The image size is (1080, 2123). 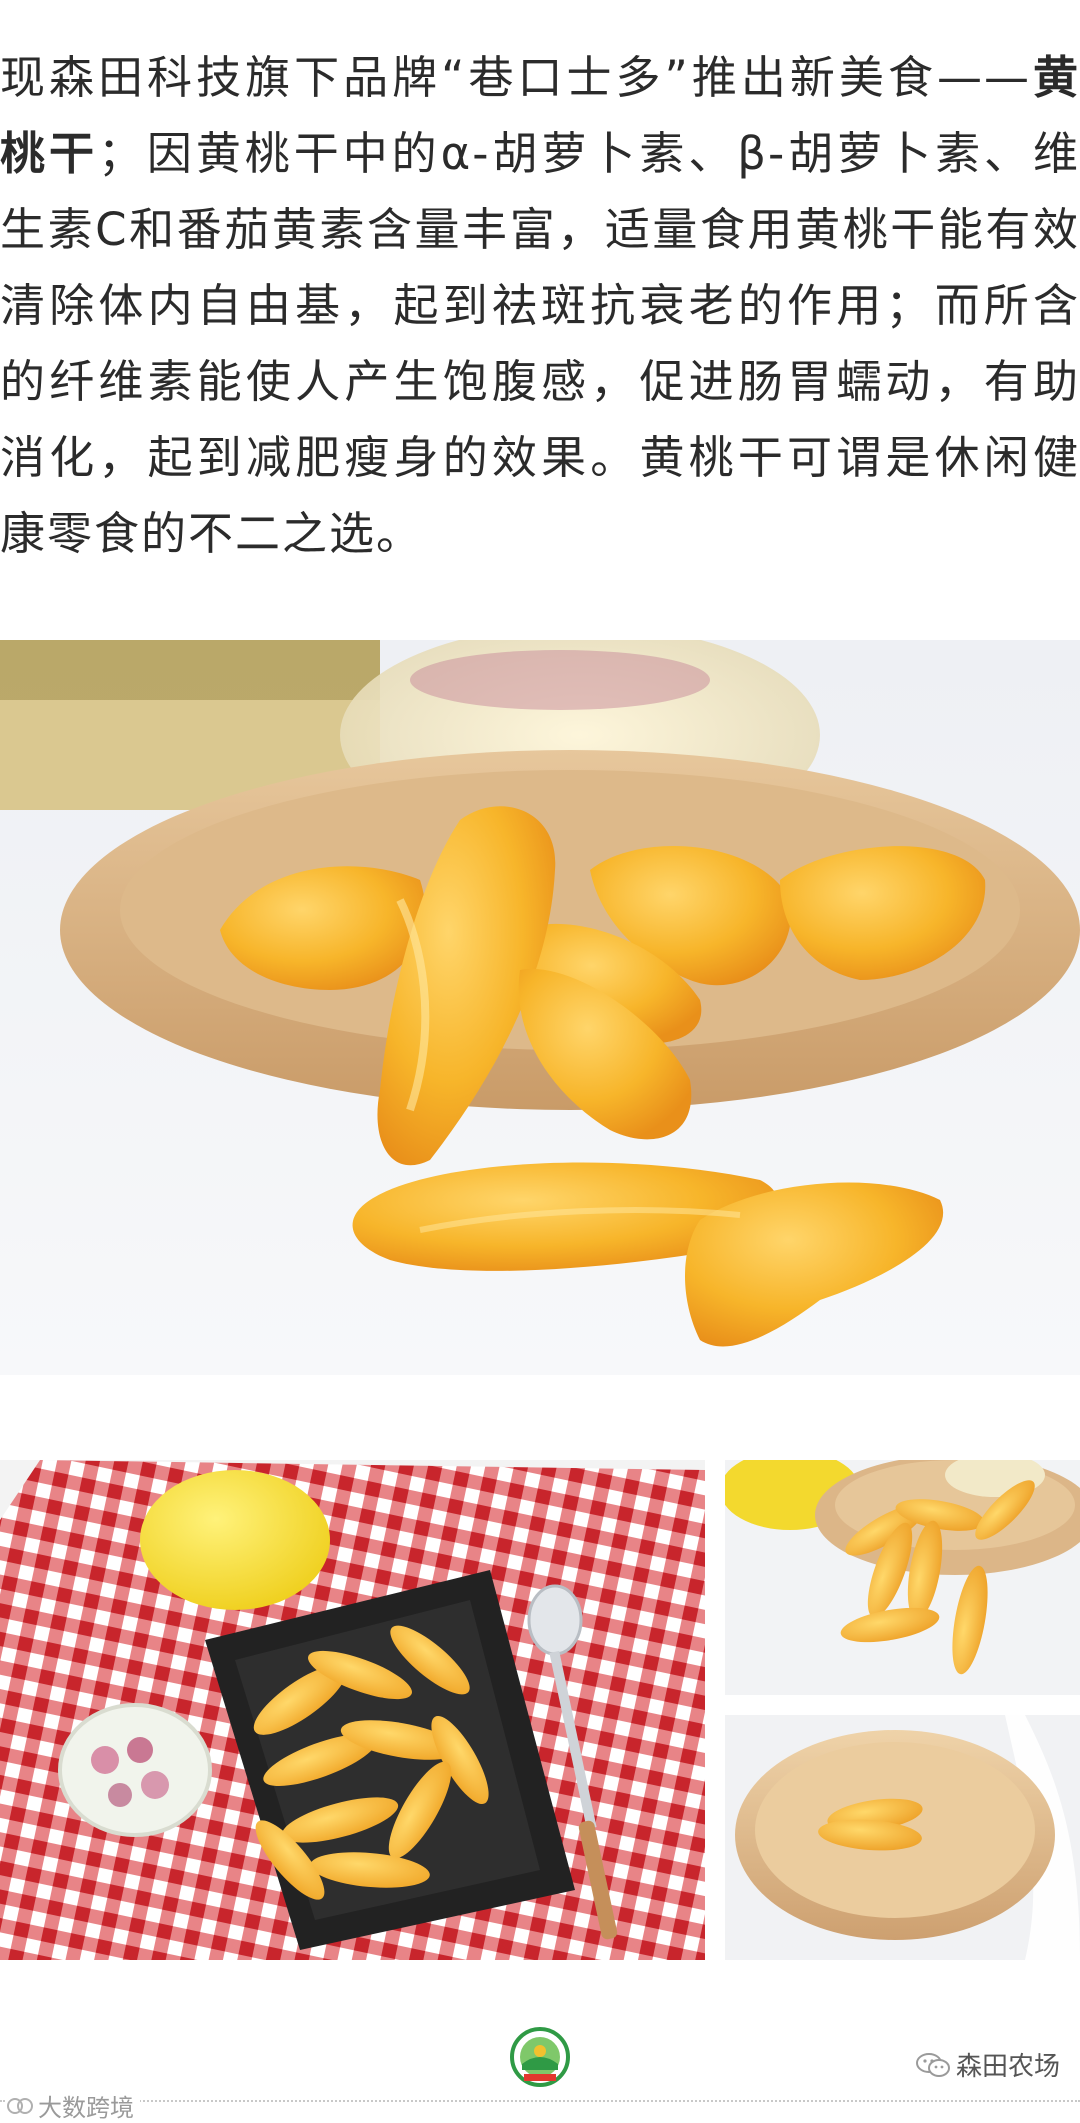 What do you see at coordinates (540, 2057) in the screenshot?
I see `farm-badge-icon` at bounding box center [540, 2057].